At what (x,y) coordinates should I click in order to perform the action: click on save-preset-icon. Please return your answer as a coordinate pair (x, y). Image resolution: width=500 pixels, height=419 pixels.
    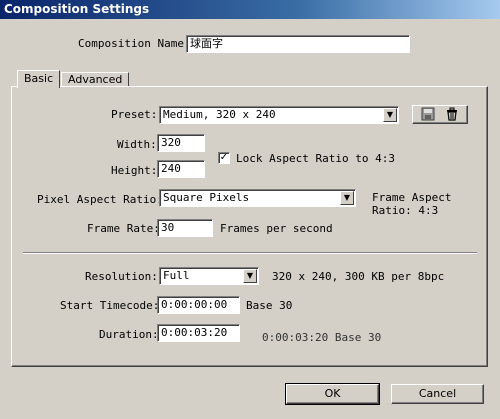
    Looking at the image, I should click on (428, 114).